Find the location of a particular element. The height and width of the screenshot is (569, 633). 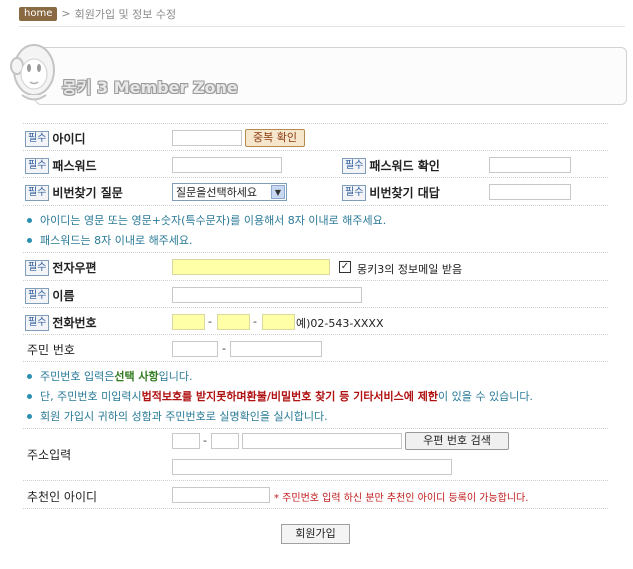

ssn-back-input is located at coordinates (276, 349).